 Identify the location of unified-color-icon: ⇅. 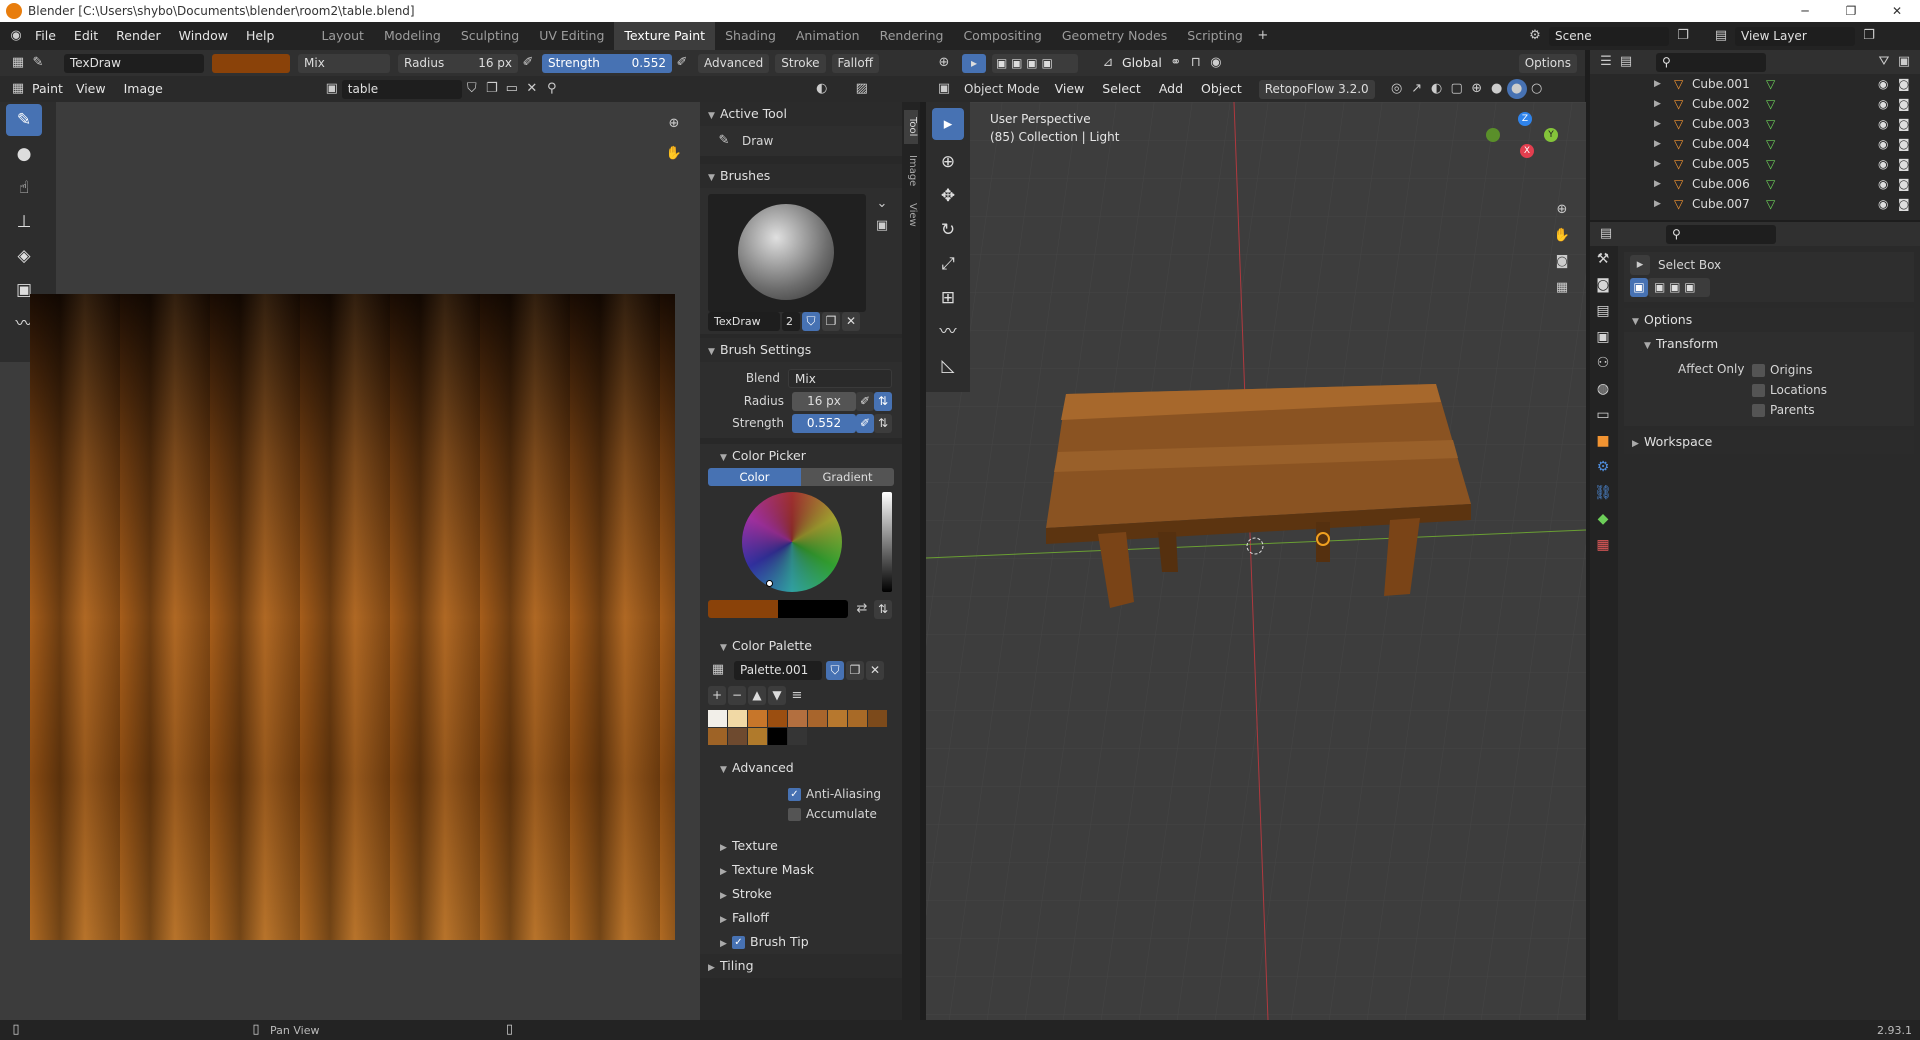
(883, 609).